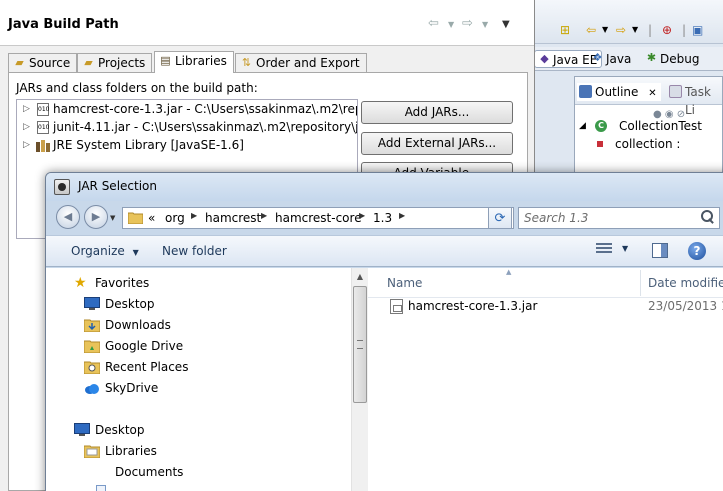 This screenshot has width=723, height=491. Describe the element at coordinates (246, 62) in the screenshot. I see `order-export-icon: ⇅` at that location.